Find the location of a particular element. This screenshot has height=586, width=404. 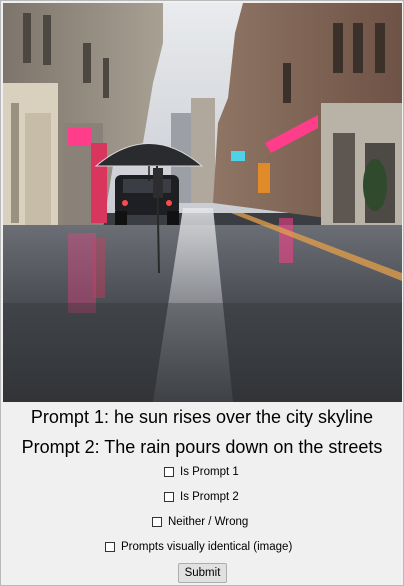

is-prompt-1-checkbox is located at coordinates (169, 472).